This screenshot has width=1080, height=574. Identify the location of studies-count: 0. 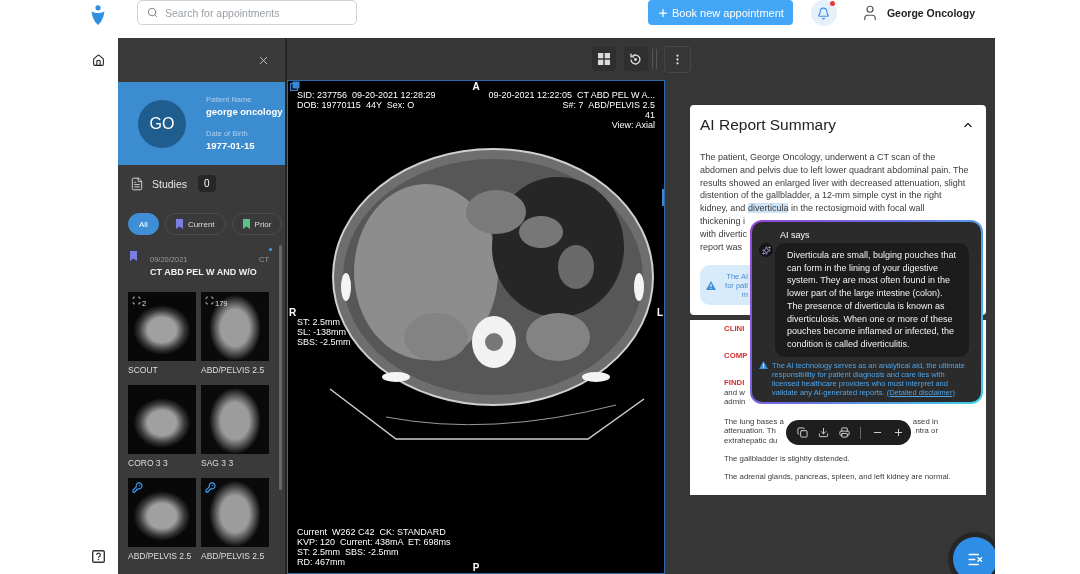
(207, 183).